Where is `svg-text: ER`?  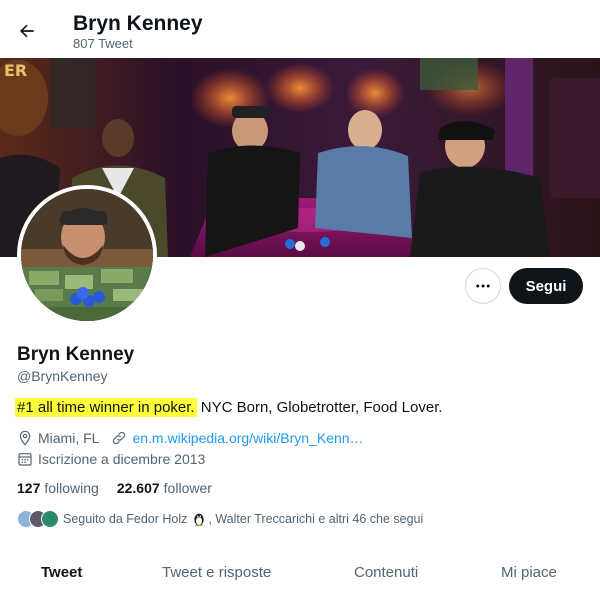 svg-text: ER is located at coordinates (15, 70).